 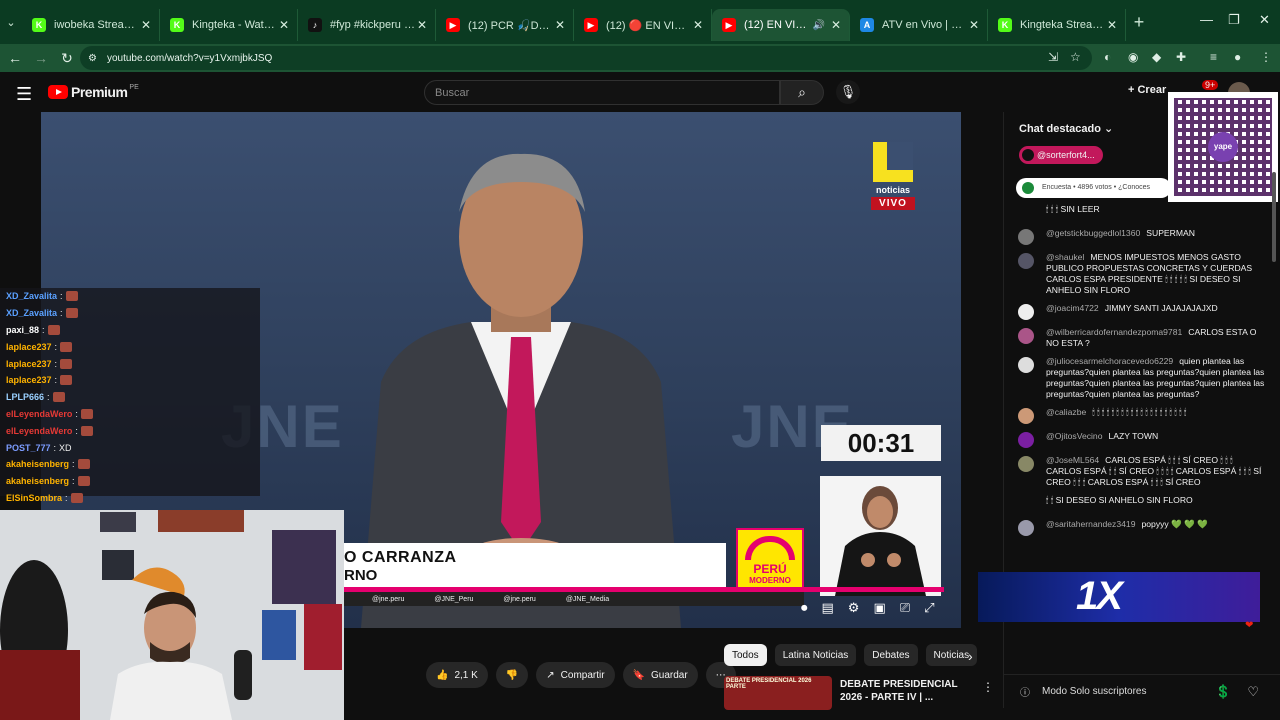 What do you see at coordinates (367, 25) in the screenshot?
I see `browser-tab: ♪ #fyp #kickperu #sideral |✕` at bounding box center [367, 25].